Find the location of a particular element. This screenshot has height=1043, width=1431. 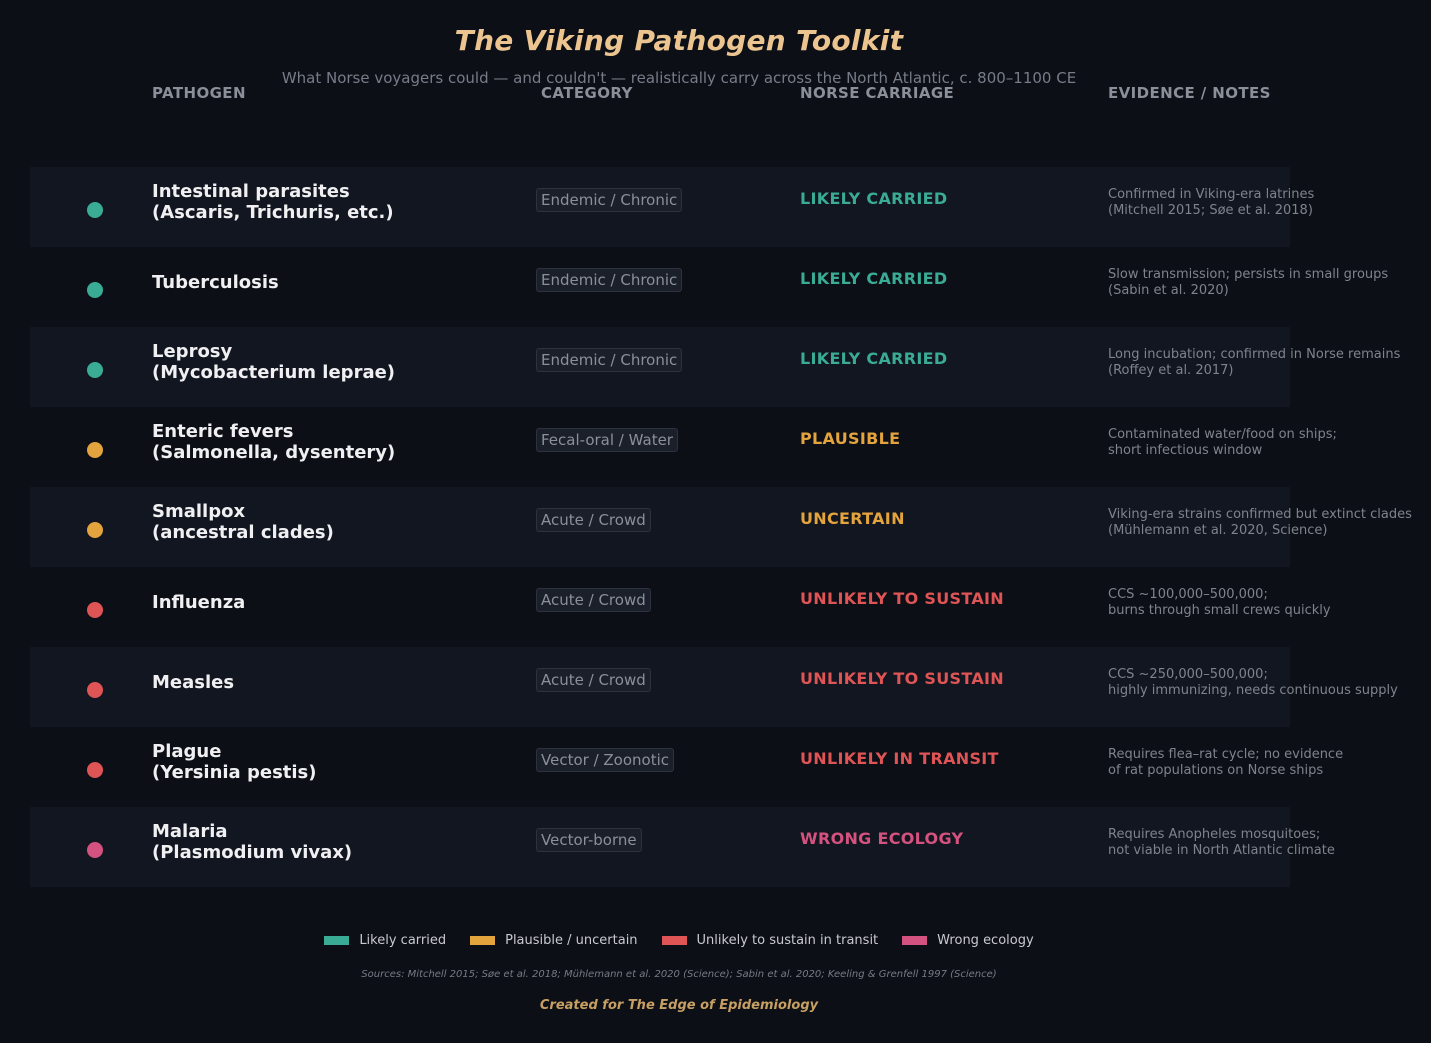

pathogen-name-line: Plague is located at coordinates (187, 751).